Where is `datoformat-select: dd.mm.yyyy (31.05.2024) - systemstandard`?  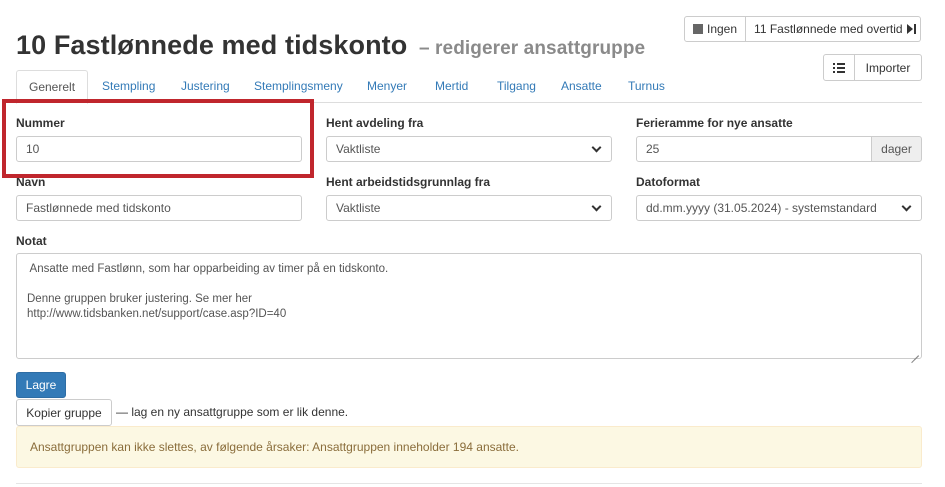 datoformat-select: dd.mm.yyyy (31.05.2024) - systemstandard is located at coordinates (779, 208).